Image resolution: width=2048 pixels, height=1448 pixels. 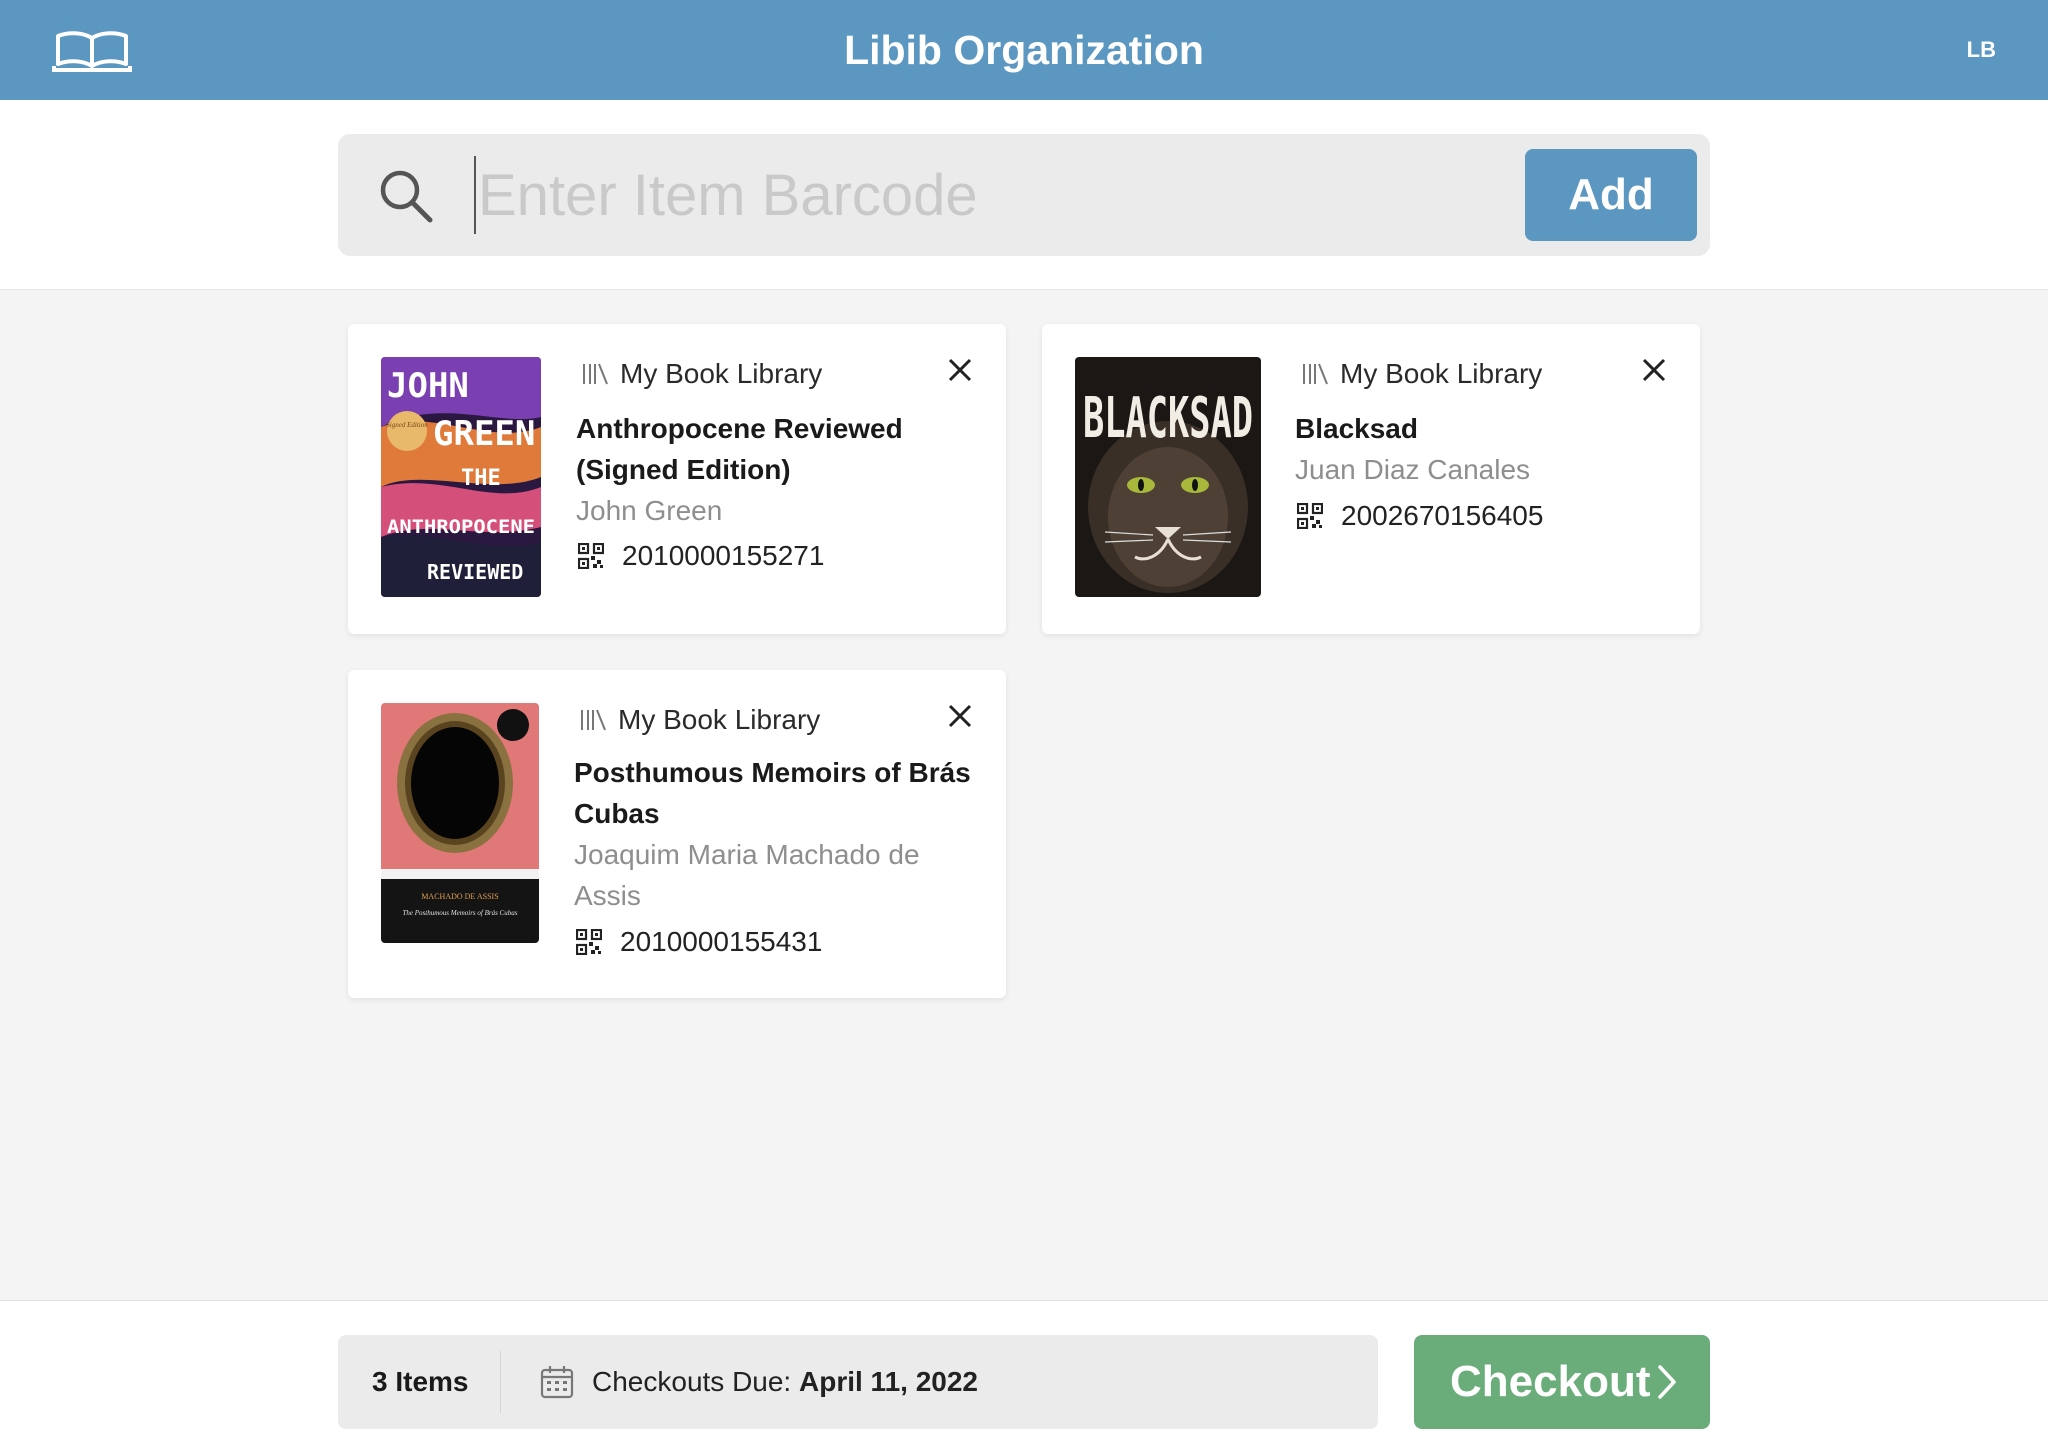 What do you see at coordinates (721, 941) in the screenshot?
I see `barcode-number: 2010000155431` at bounding box center [721, 941].